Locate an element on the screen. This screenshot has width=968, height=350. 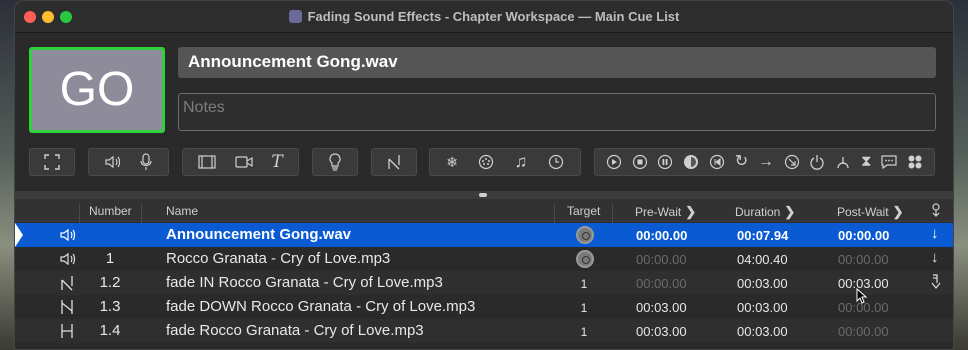
midi-icon is located at coordinates (486, 162).